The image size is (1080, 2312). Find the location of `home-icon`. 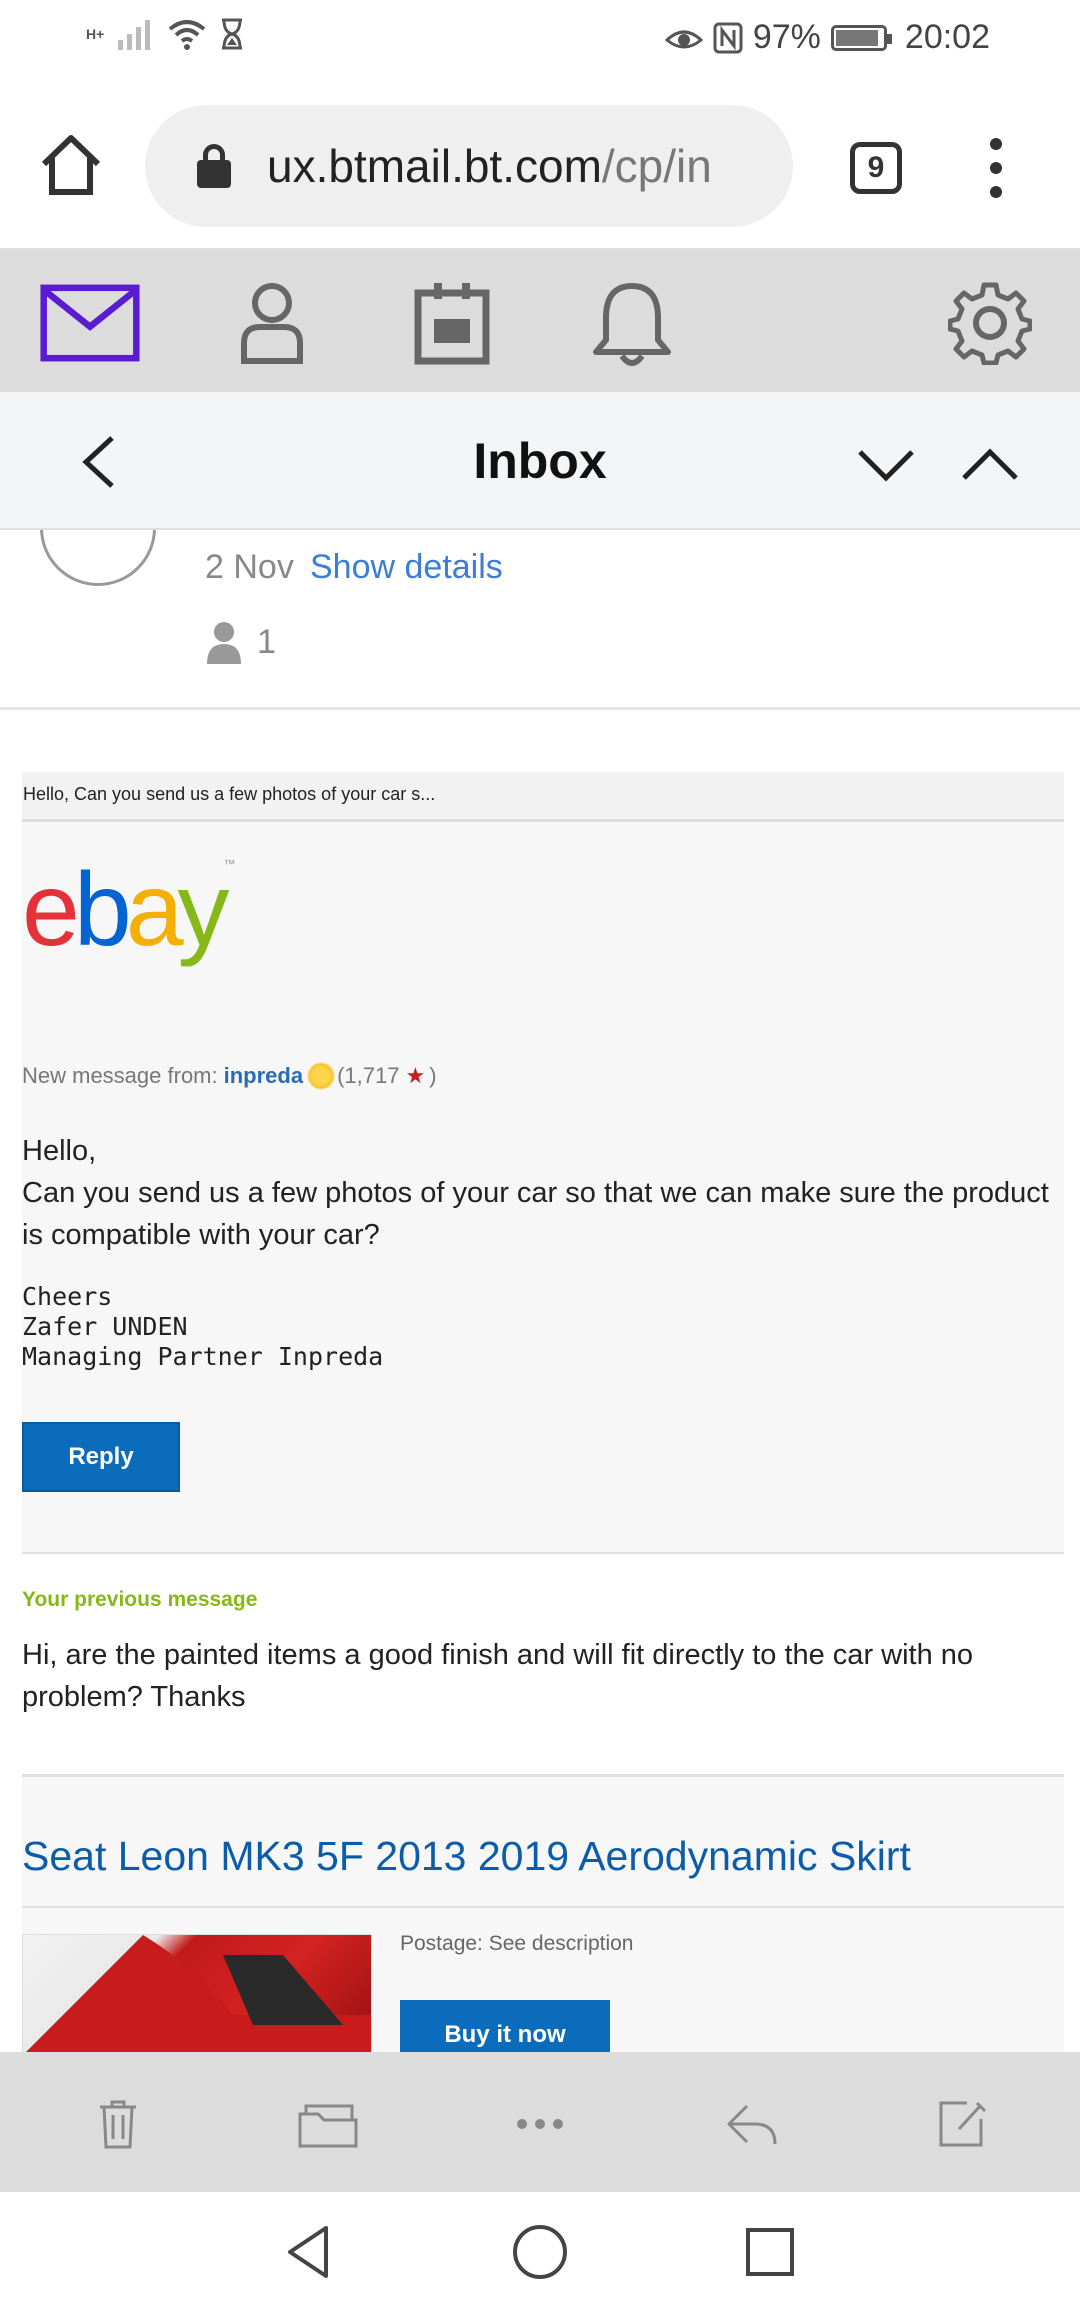

home-icon is located at coordinates (71, 165).